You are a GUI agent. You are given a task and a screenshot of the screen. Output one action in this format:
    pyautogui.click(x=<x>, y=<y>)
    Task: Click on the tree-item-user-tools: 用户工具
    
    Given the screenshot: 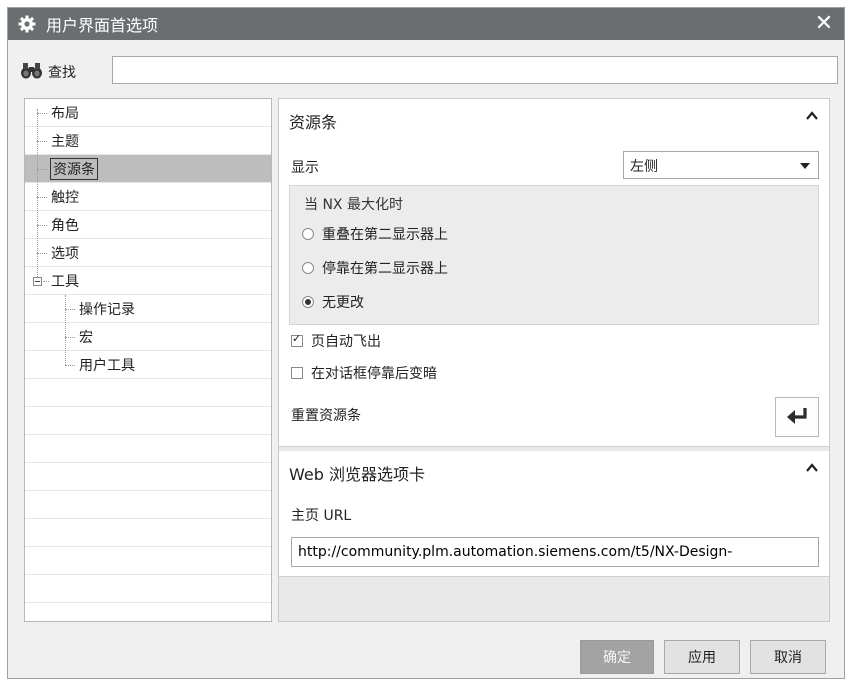 What is the action you would take?
    pyautogui.click(x=148, y=365)
    